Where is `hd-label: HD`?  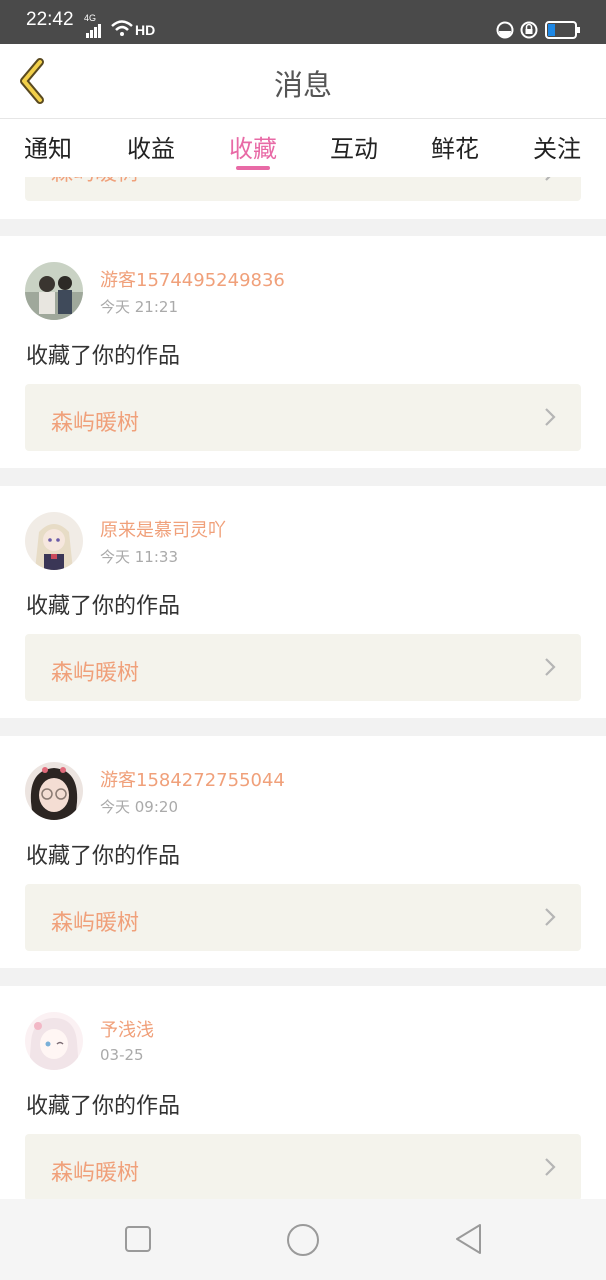 hd-label: HD is located at coordinates (145, 30).